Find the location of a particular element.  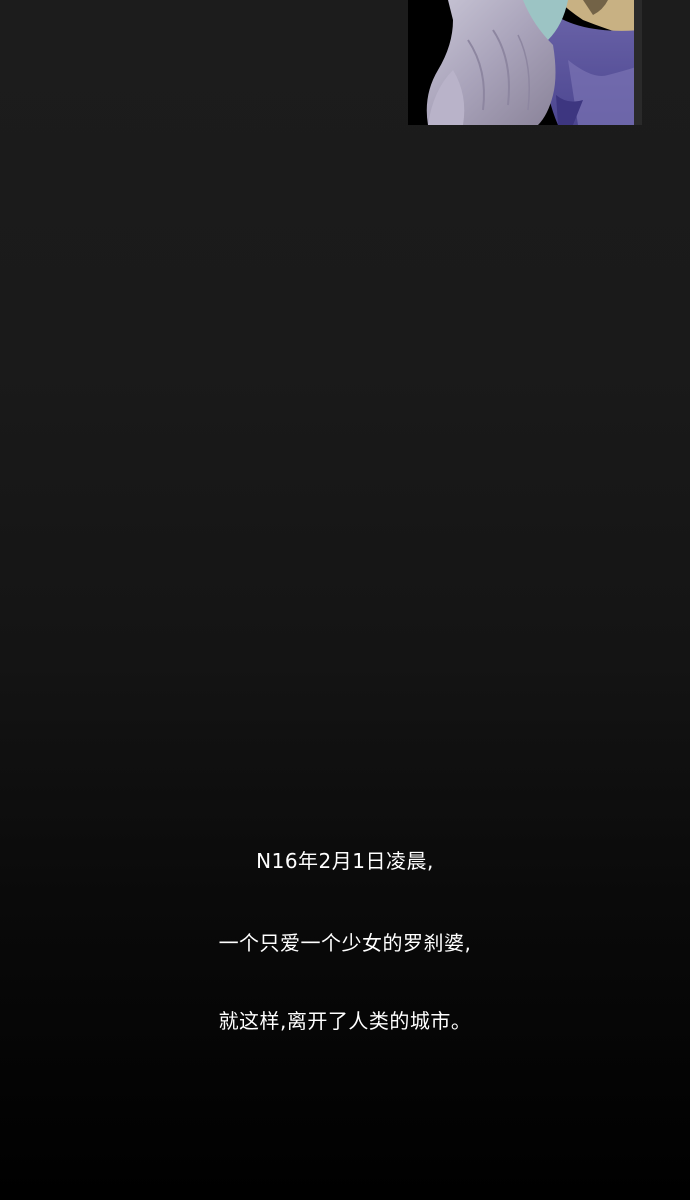

comic-panel-illustration is located at coordinates (525, 62).